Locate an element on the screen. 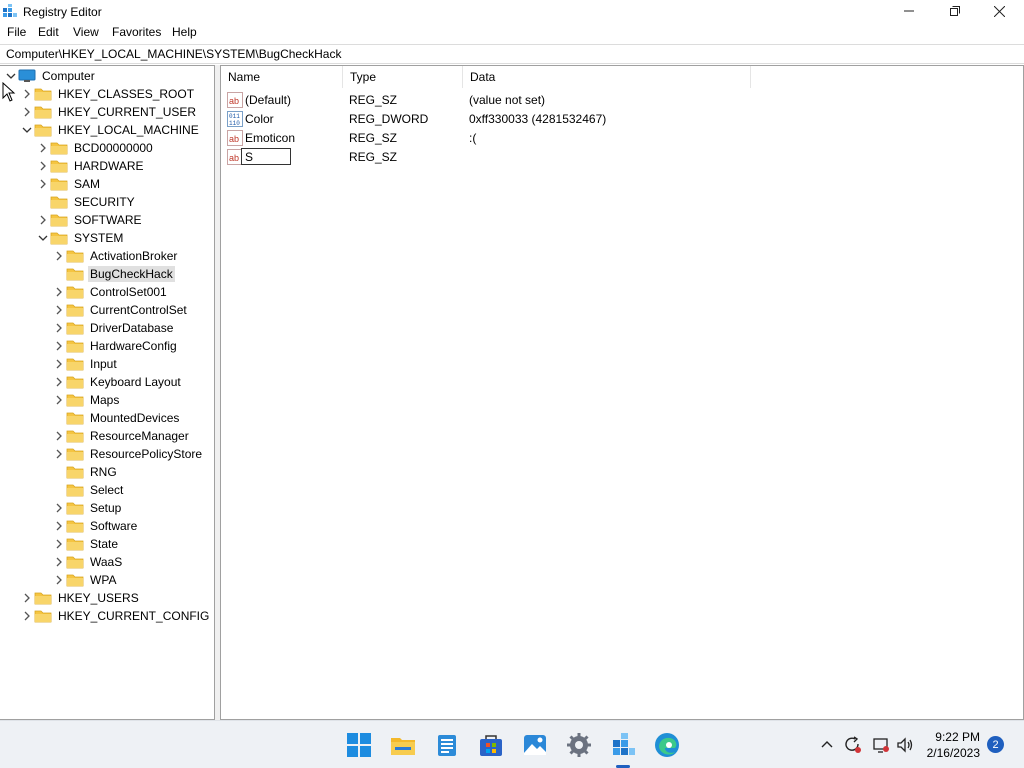 The image size is (1024, 768). value-row: ab (Default) REG_SZ (value not set) is located at coordinates (501, 100).